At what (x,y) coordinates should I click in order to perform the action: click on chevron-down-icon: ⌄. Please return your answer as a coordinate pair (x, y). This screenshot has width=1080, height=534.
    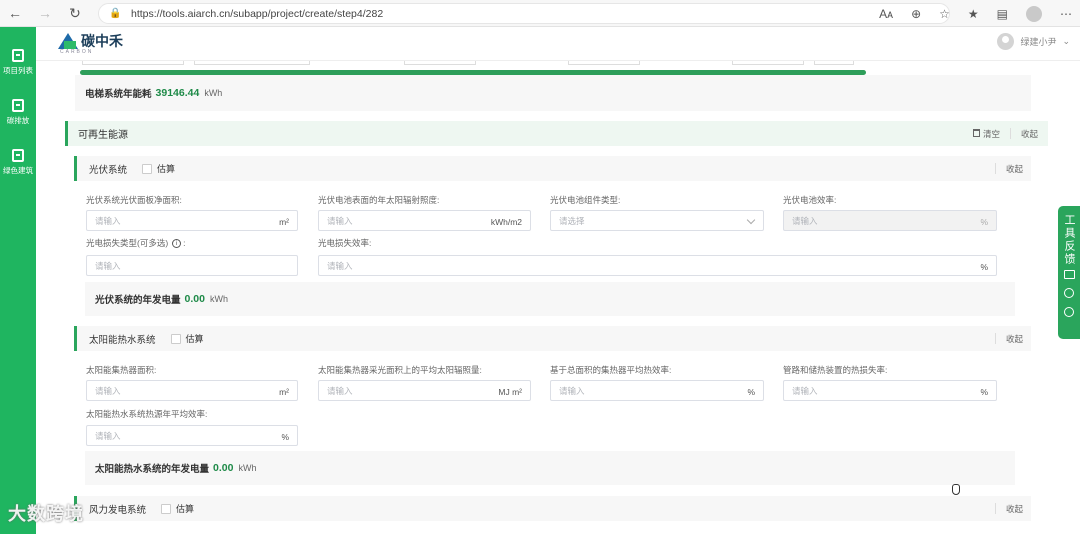
    Looking at the image, I should click on (1066, 41).